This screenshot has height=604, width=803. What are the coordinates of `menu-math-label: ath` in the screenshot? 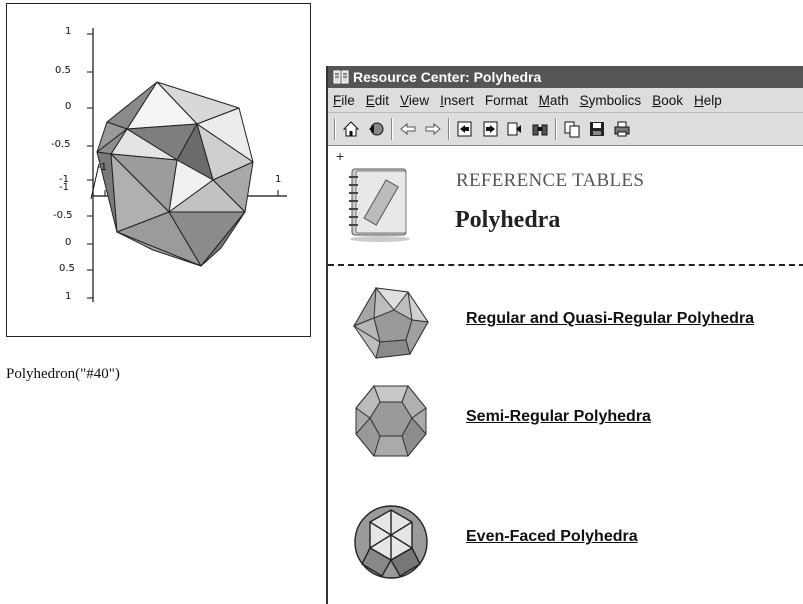 It's located at (559, 100).